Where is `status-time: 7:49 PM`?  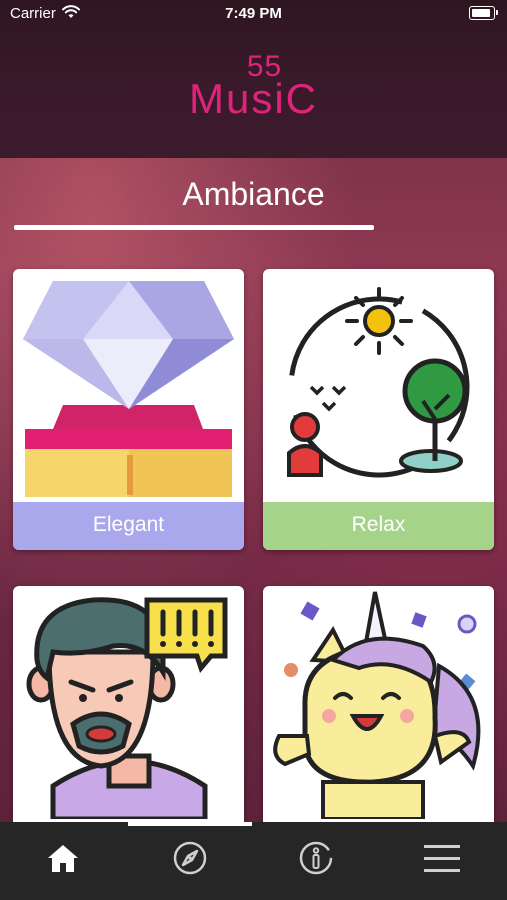 status-time: 7:49 PM is located at coordinates (253, 13).